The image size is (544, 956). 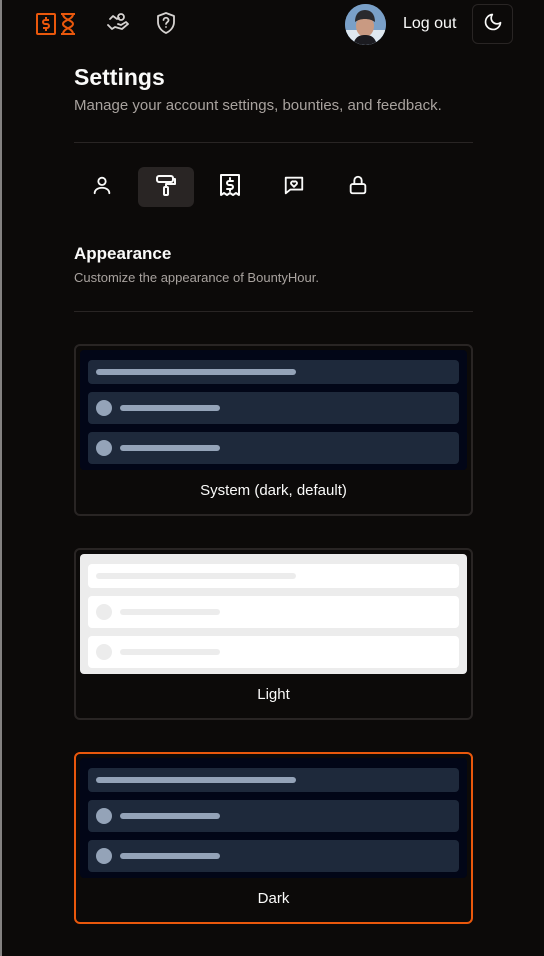 I want to click on theme-option-system: System (dark, default), so click(x=273, y=430).